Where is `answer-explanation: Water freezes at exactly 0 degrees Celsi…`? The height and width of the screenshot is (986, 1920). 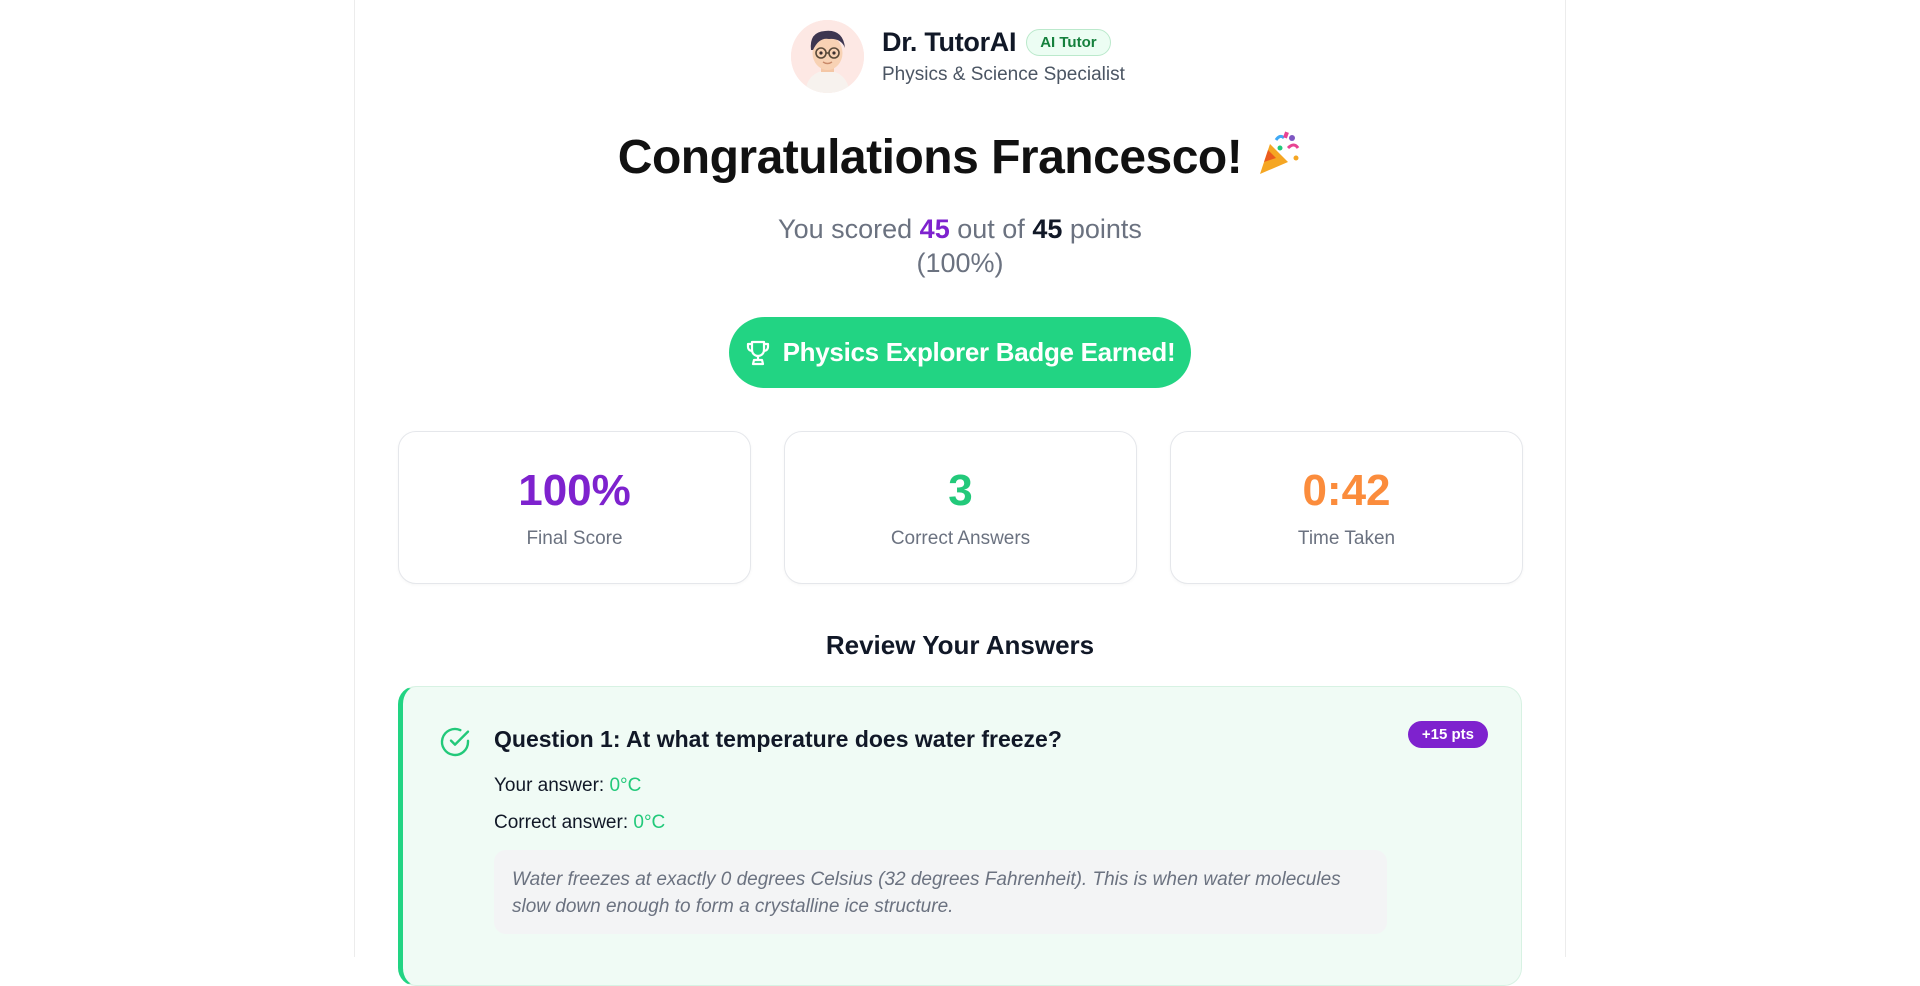 answer-explanation: Water freezes at exactly 0 degrees Celsi… is located at coordinates (940, 892).